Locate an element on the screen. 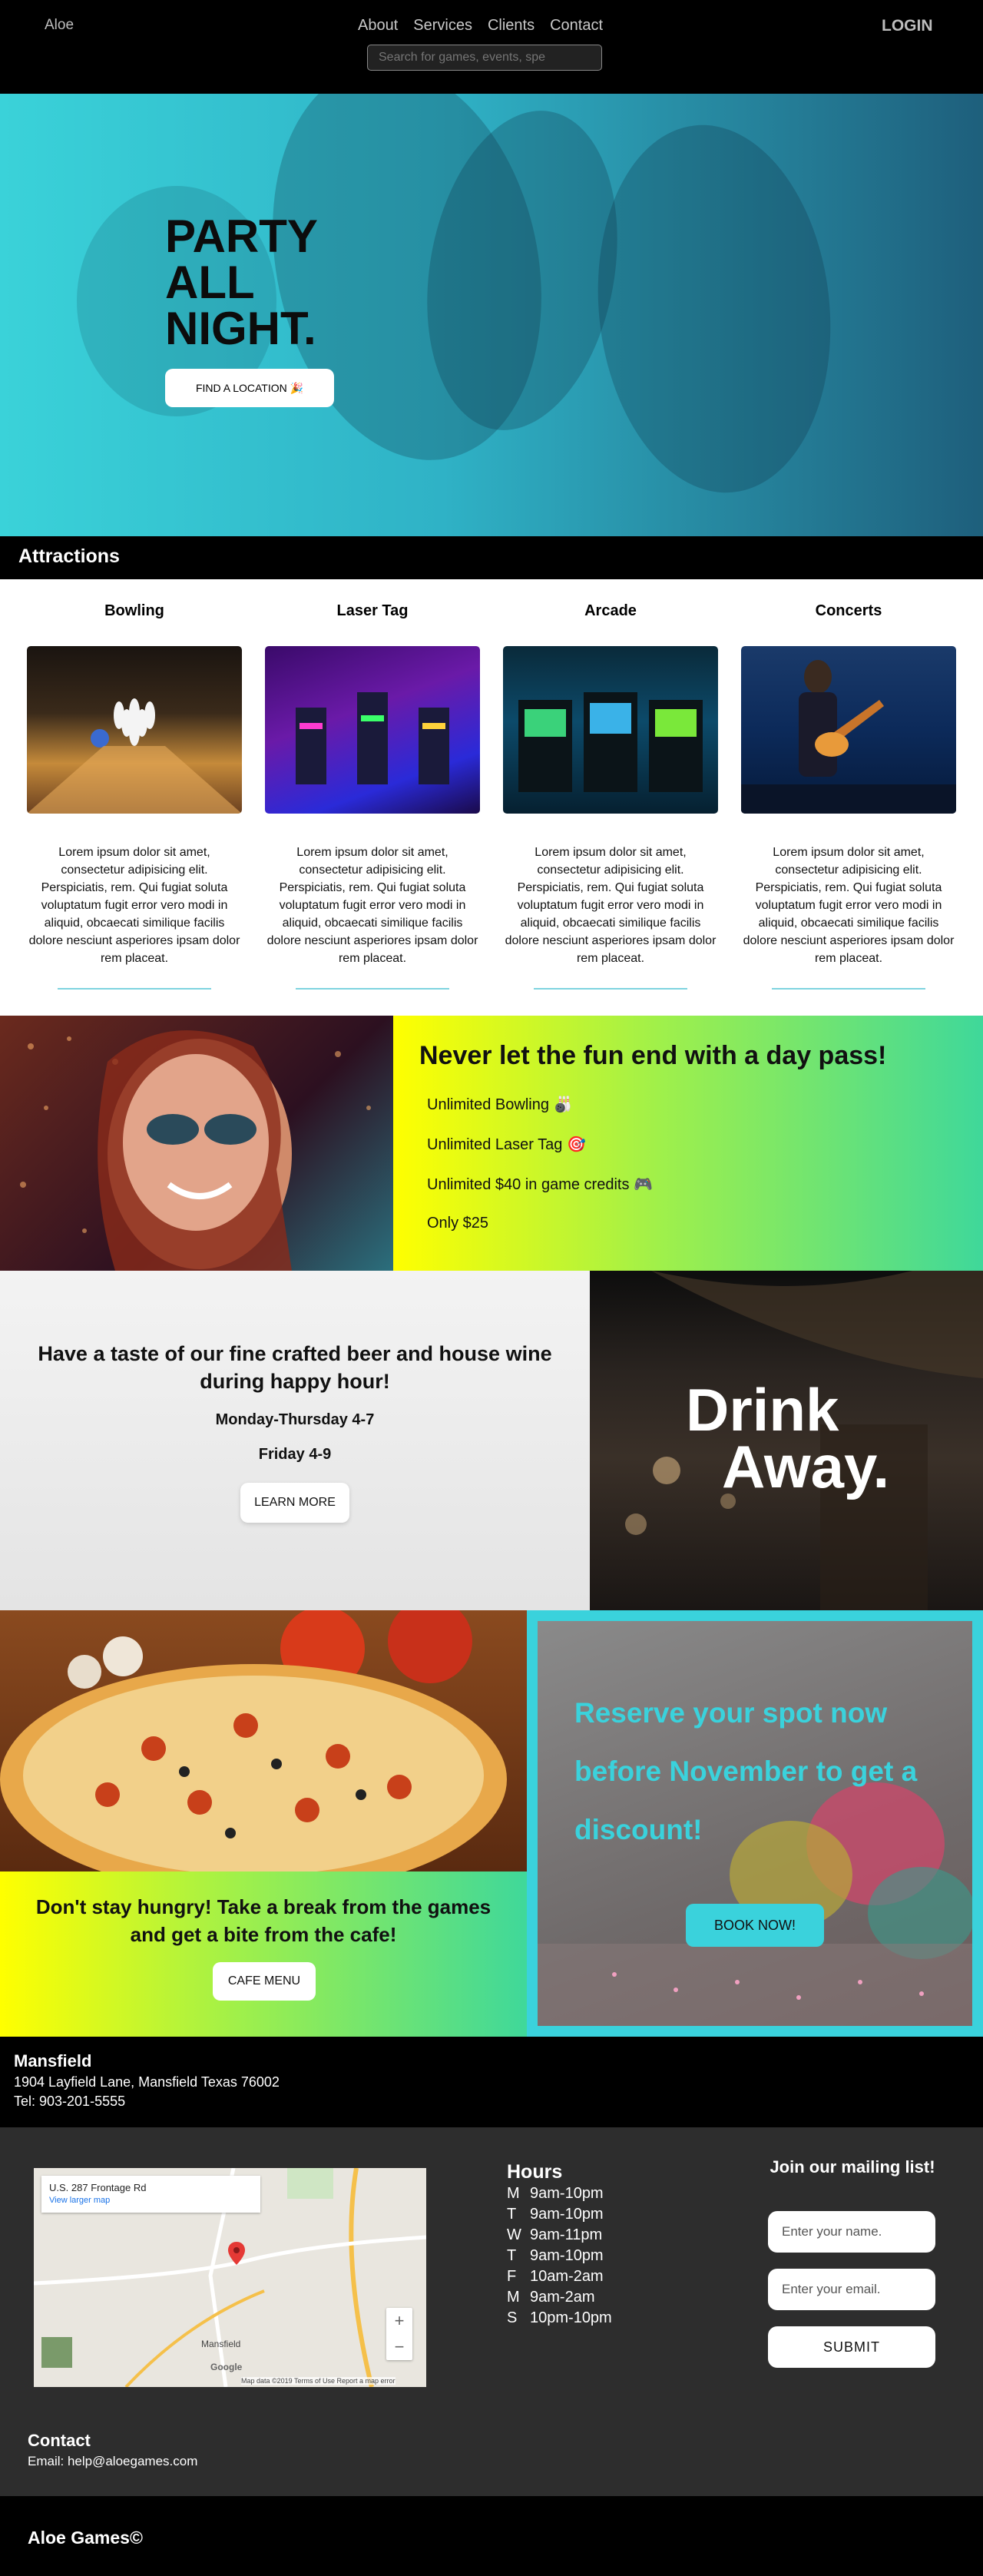  login-link: LOGIN is located at coordinates (908, 26).